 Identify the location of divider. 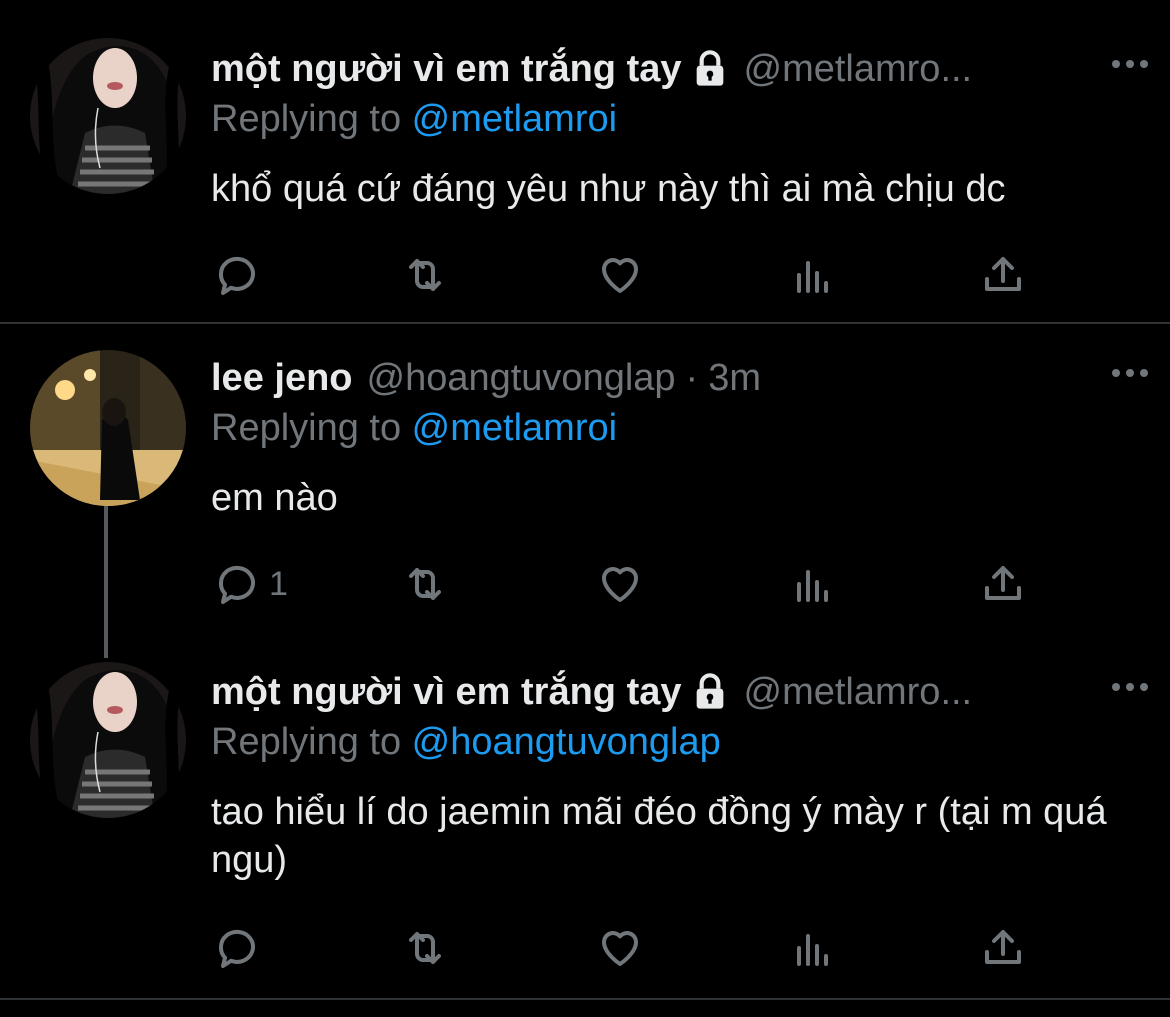
(585, 999).